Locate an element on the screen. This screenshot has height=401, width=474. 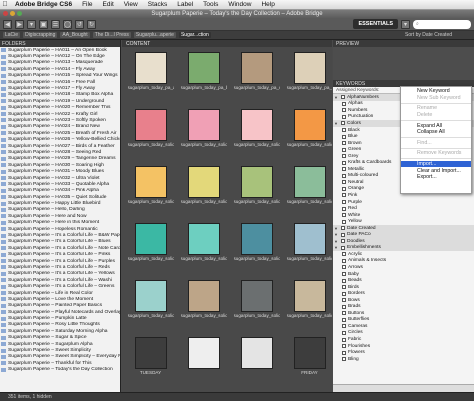
thumbnail: sugarplum_today_solids_s10.jpg is located at coordinates (203, 248).